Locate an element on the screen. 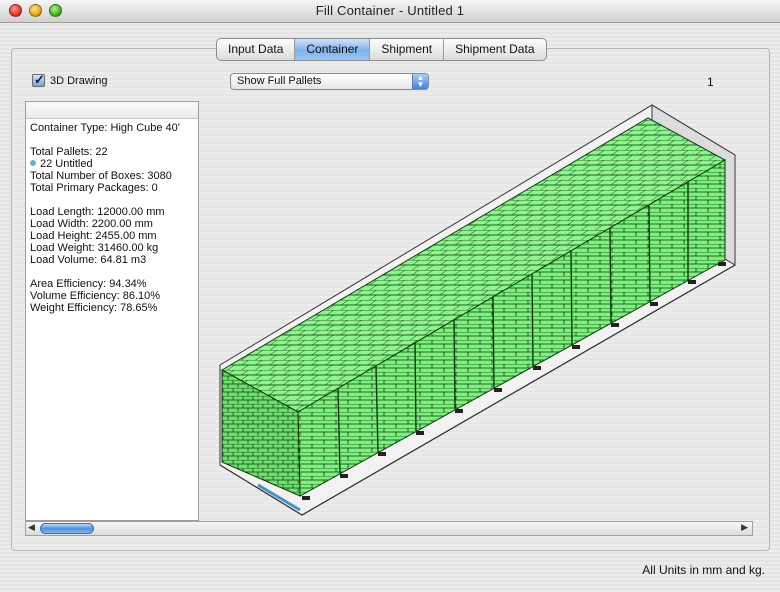 This screenshot has height=592, width=780. pallet-entry-label: 22 Untitled is located at coordinates (66, 164).